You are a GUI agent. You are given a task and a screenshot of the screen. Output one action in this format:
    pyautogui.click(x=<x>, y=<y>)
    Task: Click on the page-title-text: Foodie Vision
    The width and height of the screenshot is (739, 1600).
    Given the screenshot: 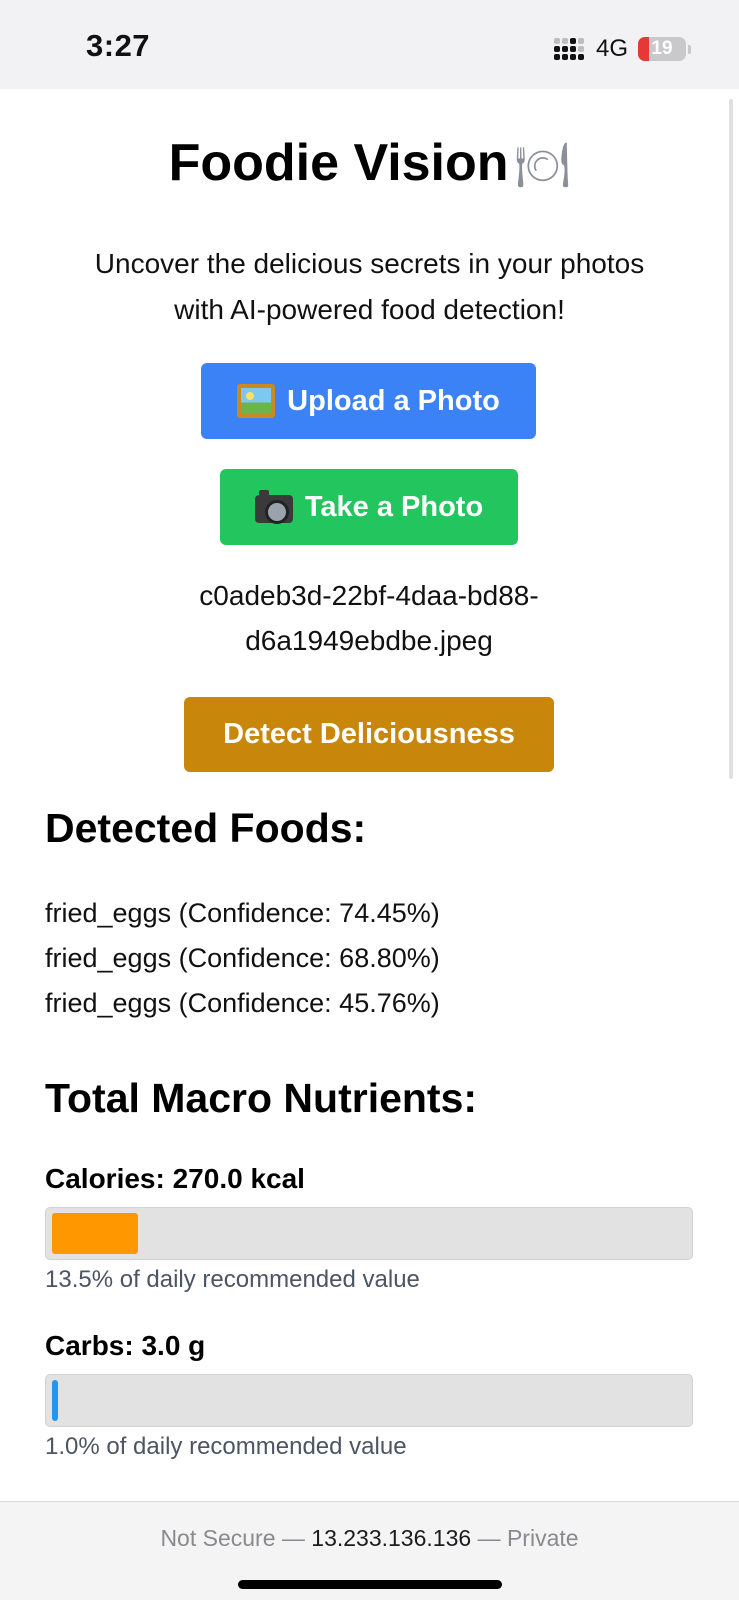 What is the action you would take?
    pyautogui.click(x=338, y=163)
    